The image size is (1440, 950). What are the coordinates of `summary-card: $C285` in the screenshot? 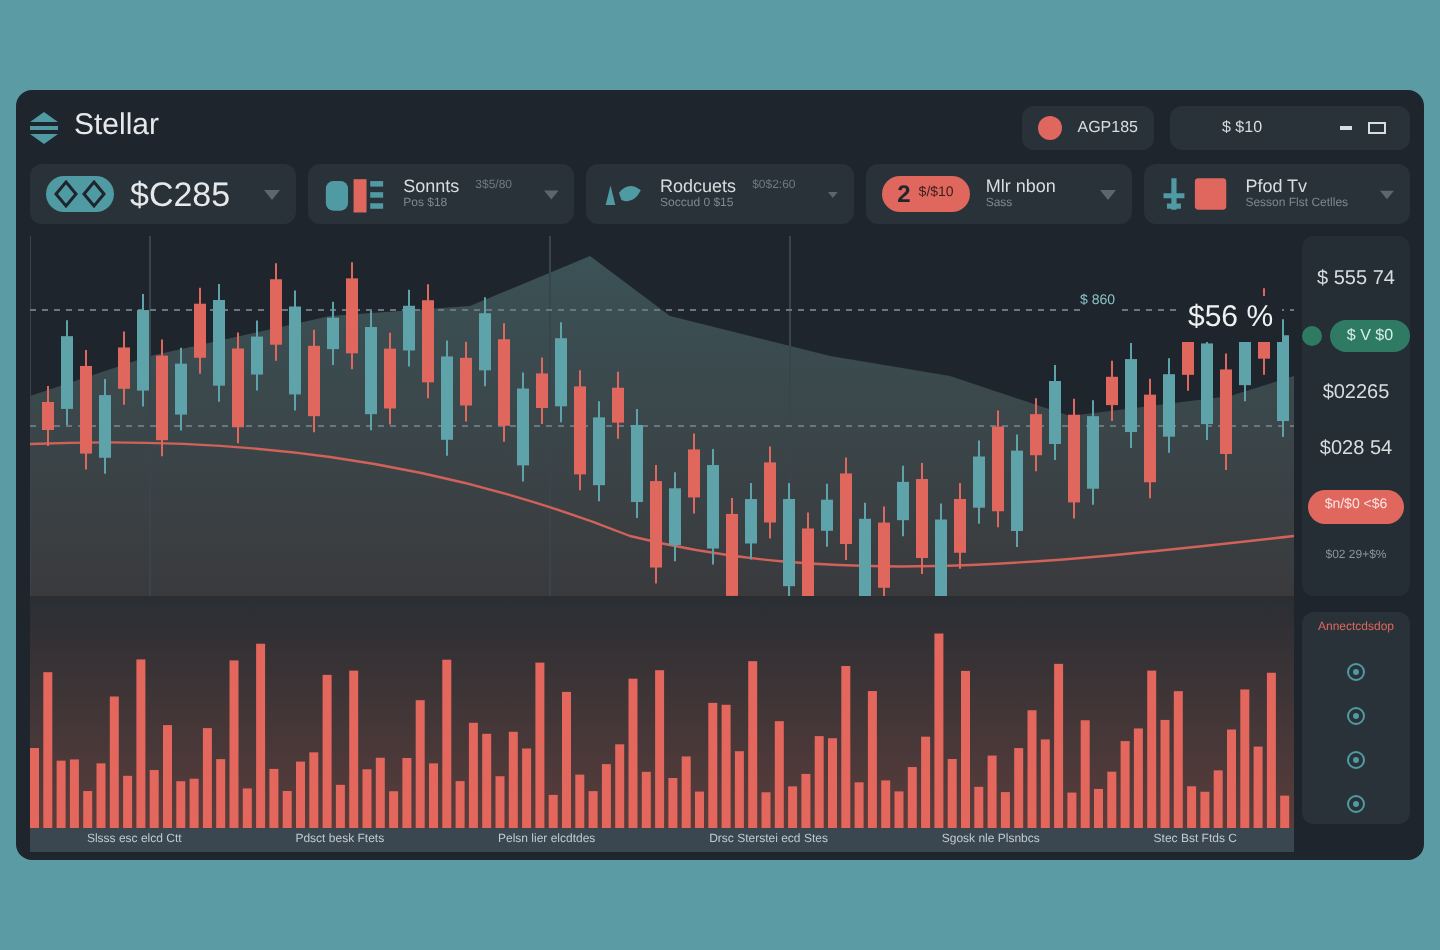 It's located at (163, 194).